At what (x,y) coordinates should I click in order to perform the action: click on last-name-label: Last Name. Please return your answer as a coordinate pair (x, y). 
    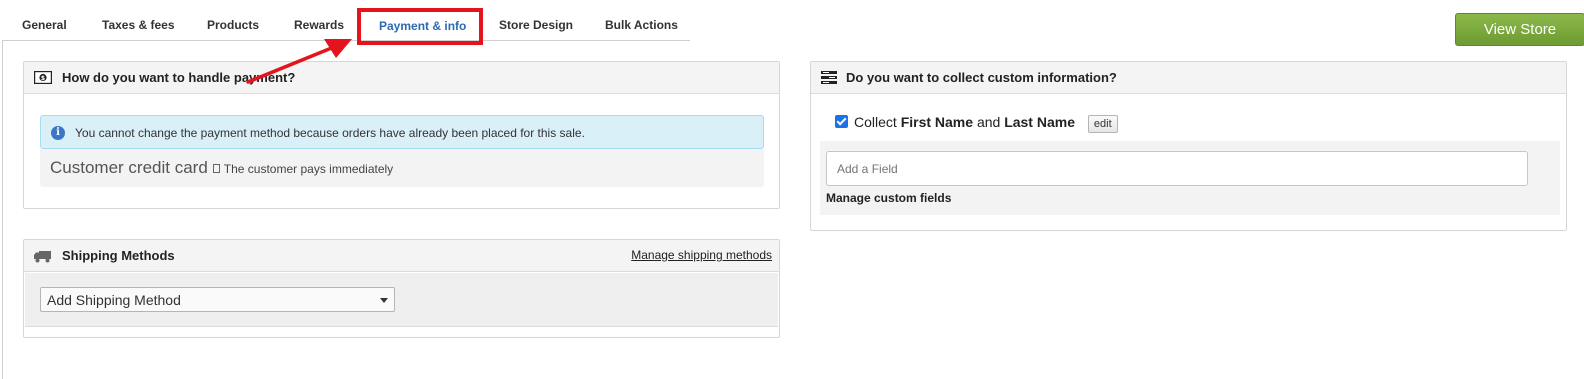
    Looking at the image, I should click on (1039, 122).